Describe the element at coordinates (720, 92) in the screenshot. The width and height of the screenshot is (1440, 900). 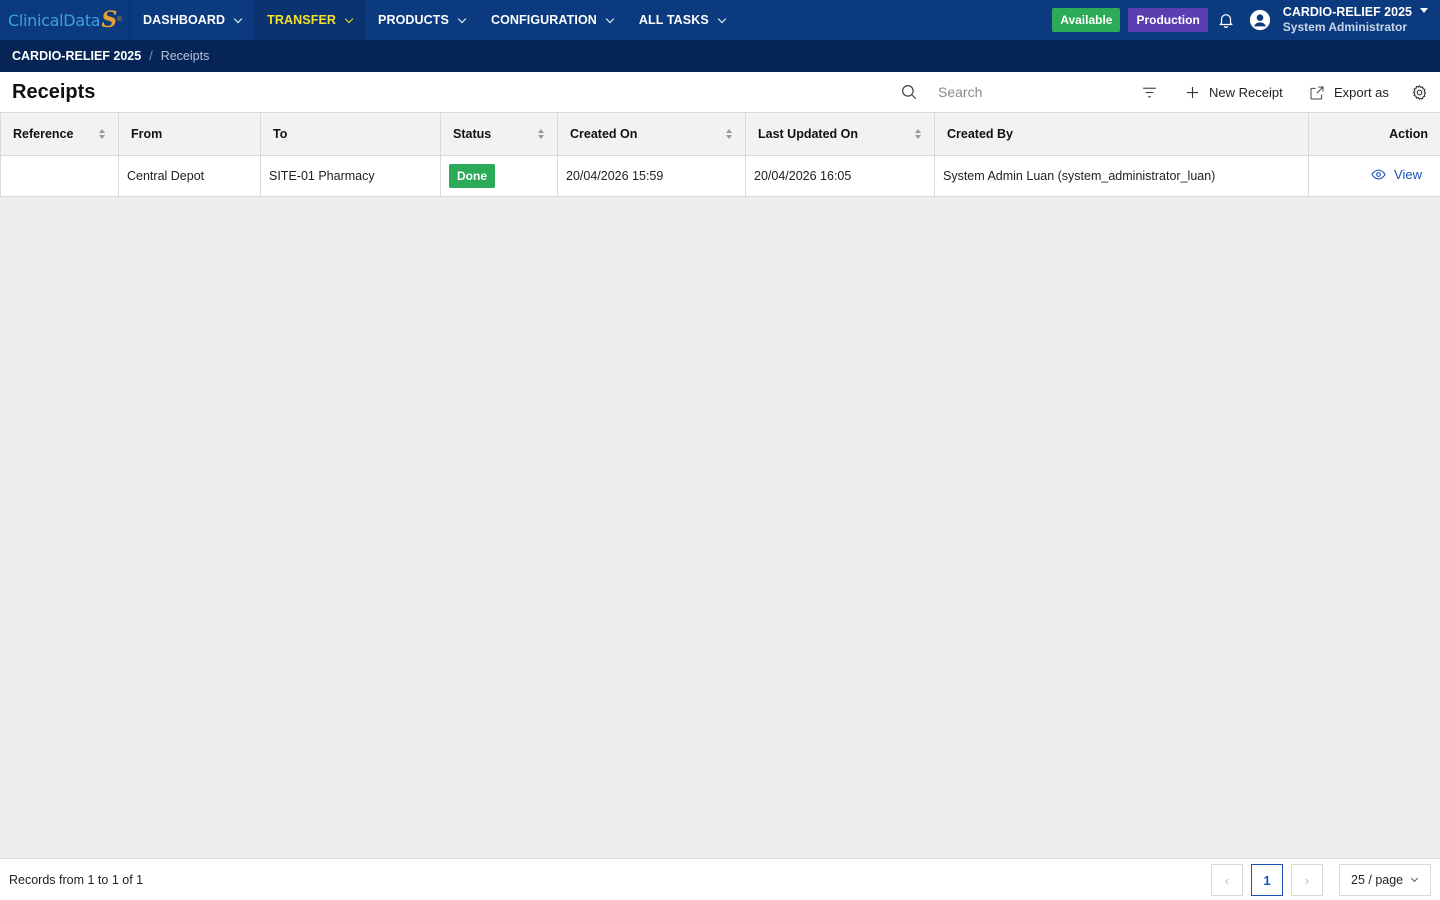
I see `page-header: Receipts New Receipt Export as` at that location.